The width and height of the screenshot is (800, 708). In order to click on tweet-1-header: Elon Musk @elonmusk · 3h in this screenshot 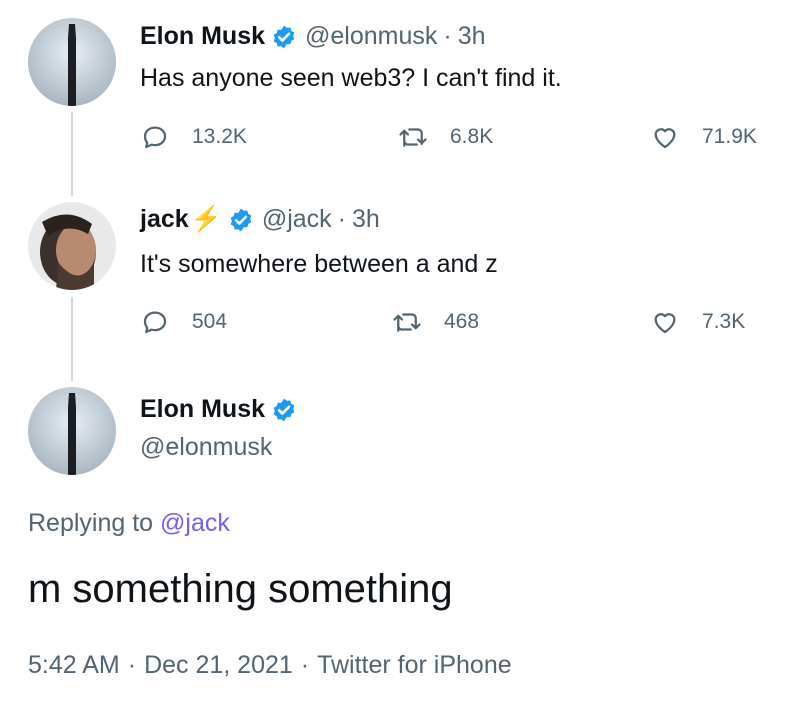, I will do `click(313, 36)`.